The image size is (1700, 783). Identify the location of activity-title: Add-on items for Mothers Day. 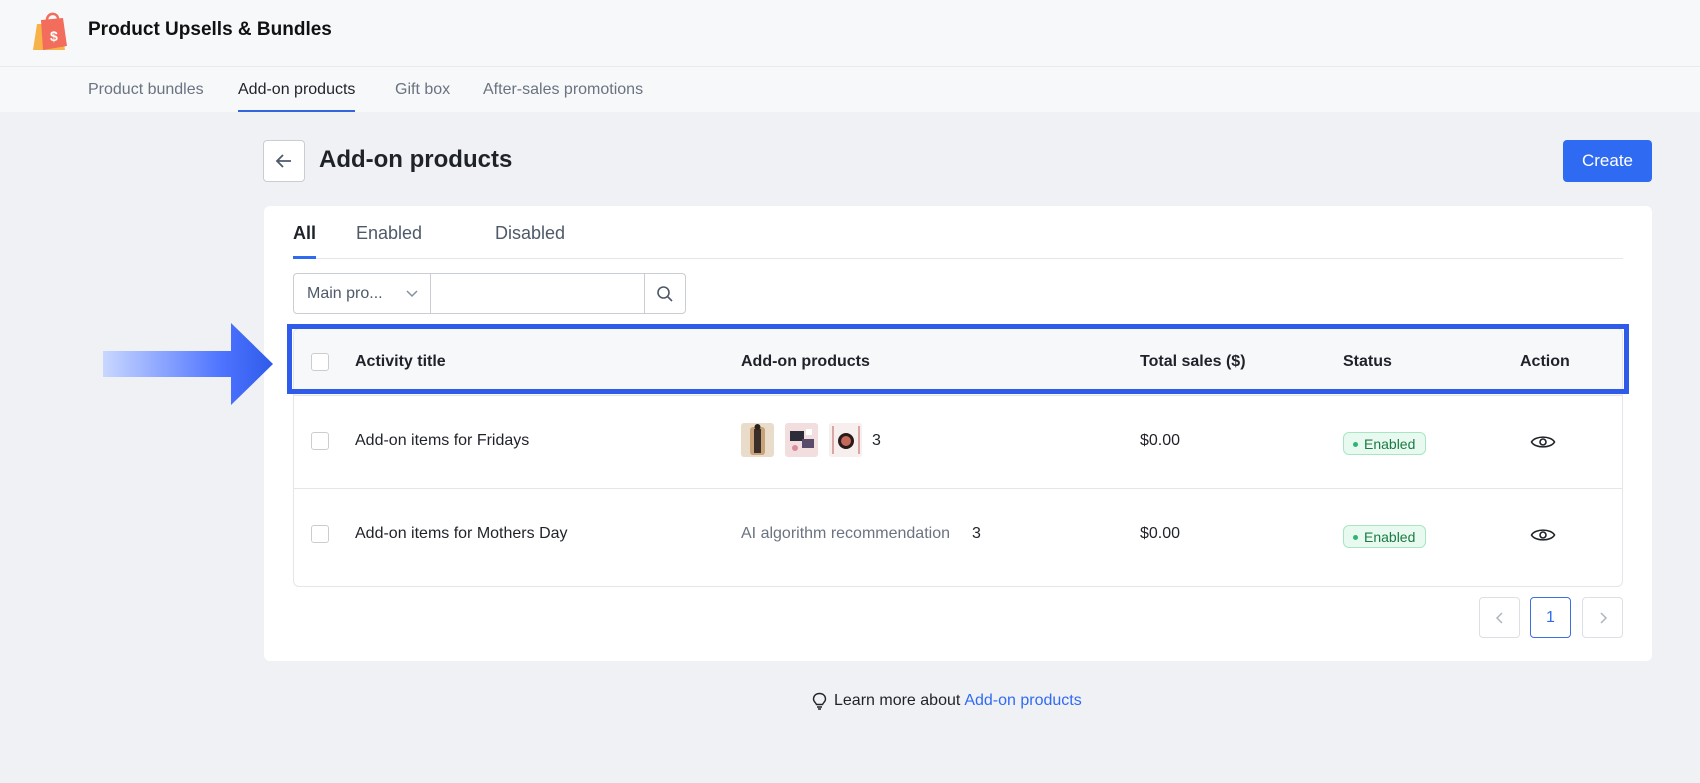
(461, 533).